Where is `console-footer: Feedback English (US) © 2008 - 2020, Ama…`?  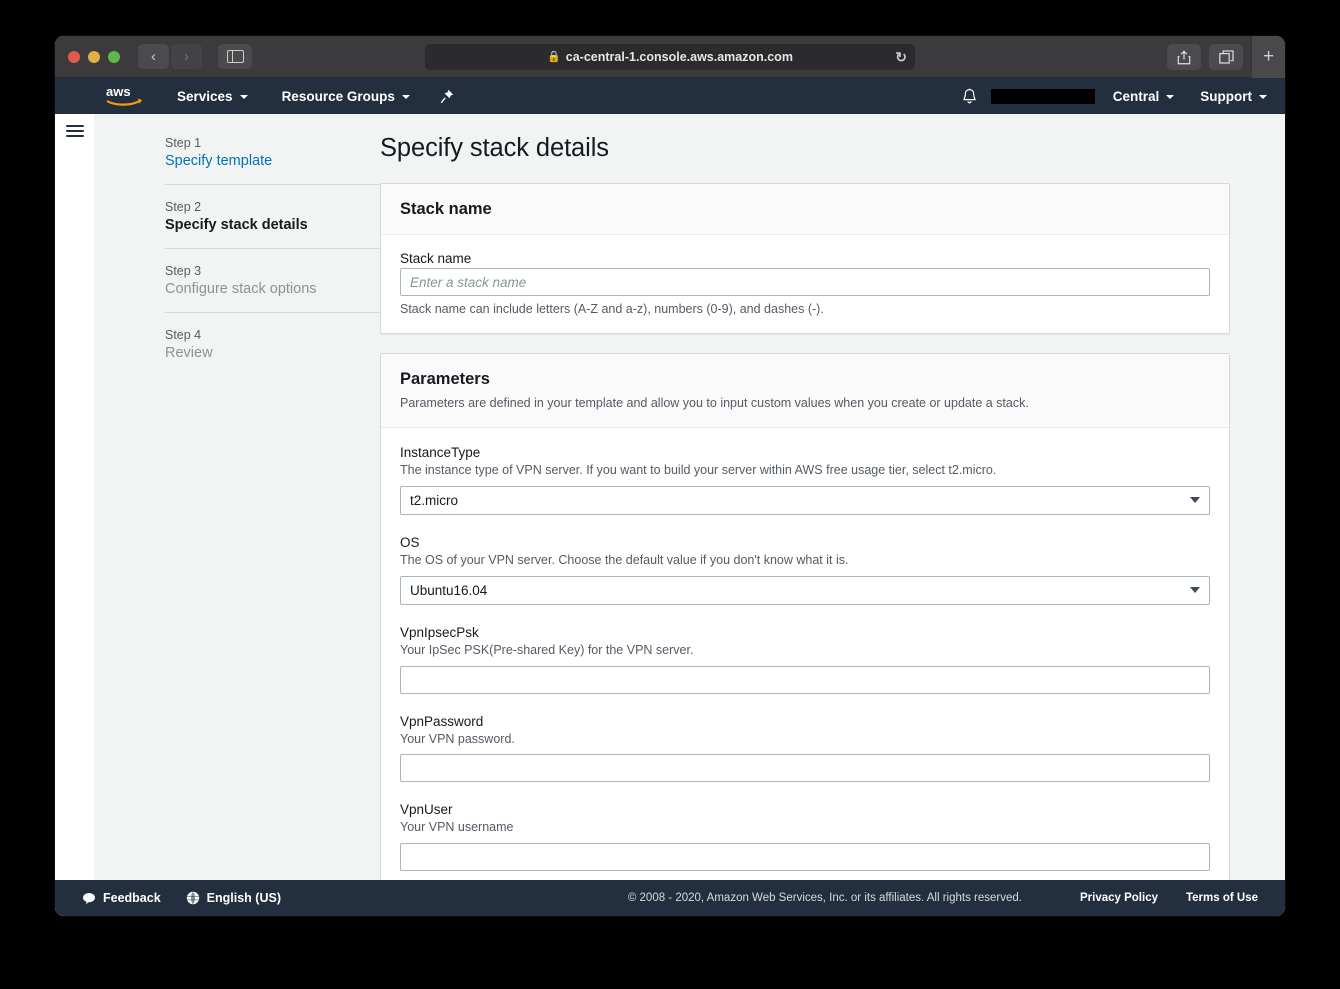 console-footer: Feedback English (US) © 2008 - 2020, Ama… is located at coordinates (670, 898).